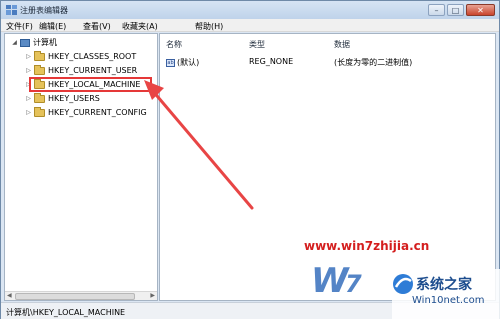 This screenshot has width=500, height=319. I want to click on maximize-button: □, so click(455, 10).